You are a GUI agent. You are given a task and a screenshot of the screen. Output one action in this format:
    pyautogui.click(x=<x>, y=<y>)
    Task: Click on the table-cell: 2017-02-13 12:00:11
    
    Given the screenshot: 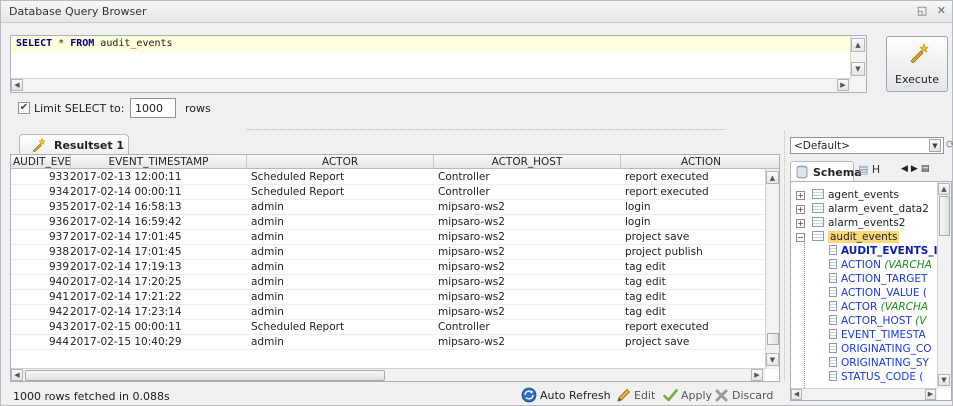 What is the action you would take?
    pyautogui.click(x=158, y=177)
    